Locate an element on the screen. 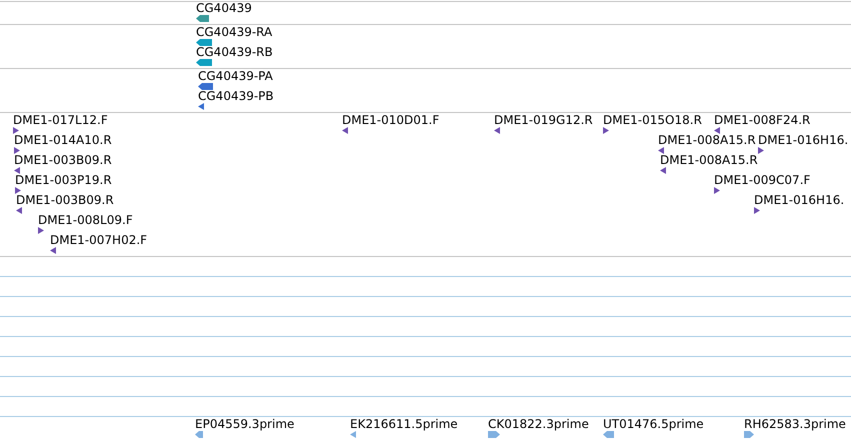 This screenshot has width=851, height=440. read-label: DME1-007H02.F is located at coordinates (99, 240).